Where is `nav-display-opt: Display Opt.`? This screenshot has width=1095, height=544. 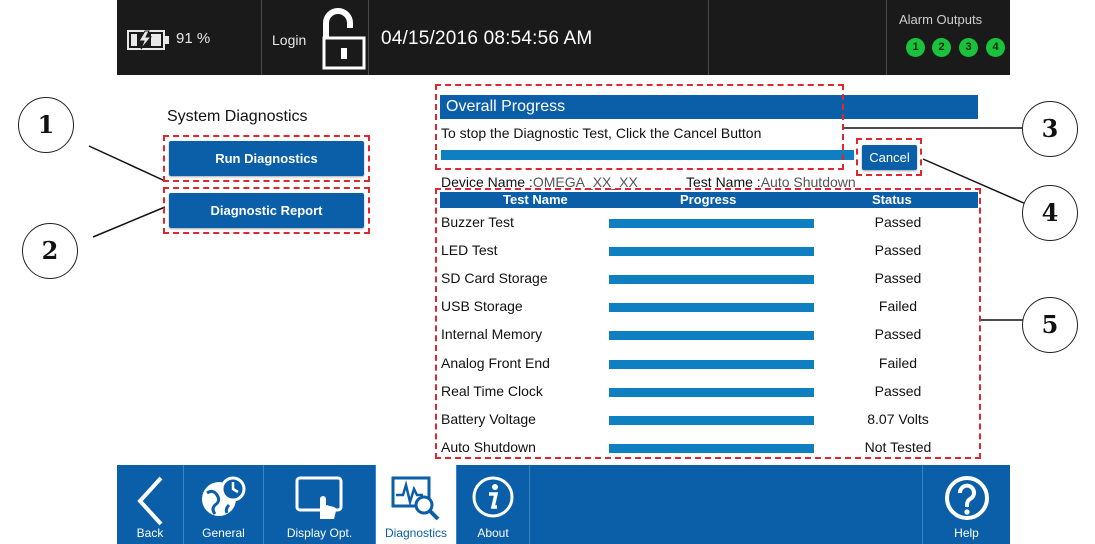 nav-display-opt: Display Opt. is located at coordinates (320, 504).